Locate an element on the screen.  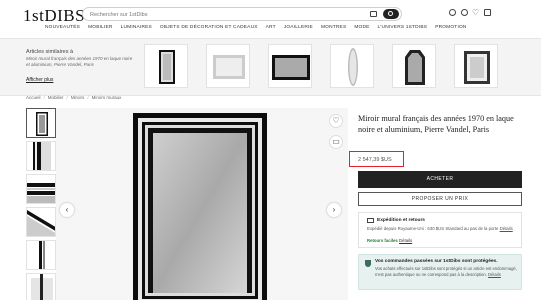
mirror-back-image is located at coordinates (42, 287).